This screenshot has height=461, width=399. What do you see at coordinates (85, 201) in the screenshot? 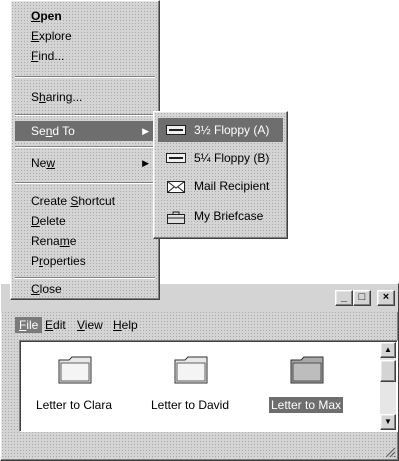
I see `menu-item-create-shortcut: Create Shortcut` at bounding box center [85, 201].